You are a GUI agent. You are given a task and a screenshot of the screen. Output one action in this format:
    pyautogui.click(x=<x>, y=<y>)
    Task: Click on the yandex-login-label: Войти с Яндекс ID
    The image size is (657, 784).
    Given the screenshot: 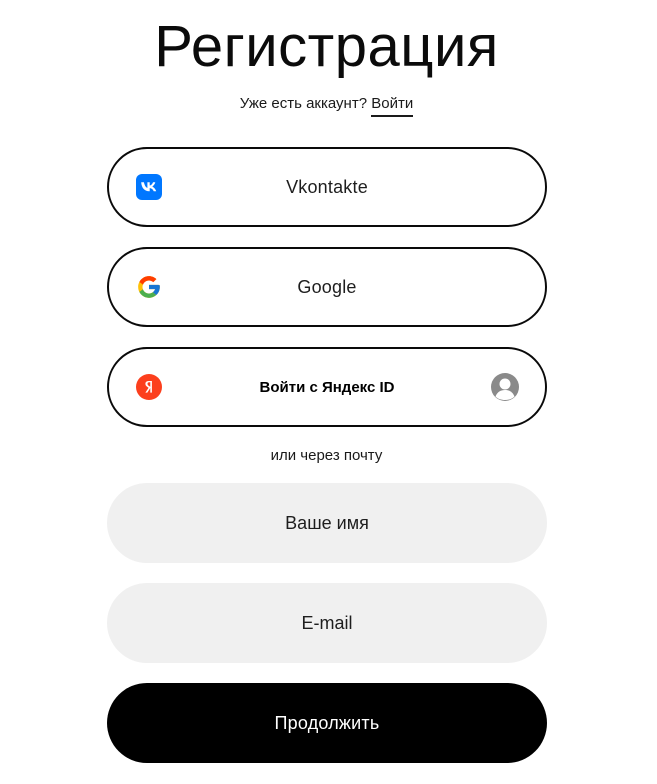 What is the action you would take?
    pyautogui.click(x=327, y=387)
    